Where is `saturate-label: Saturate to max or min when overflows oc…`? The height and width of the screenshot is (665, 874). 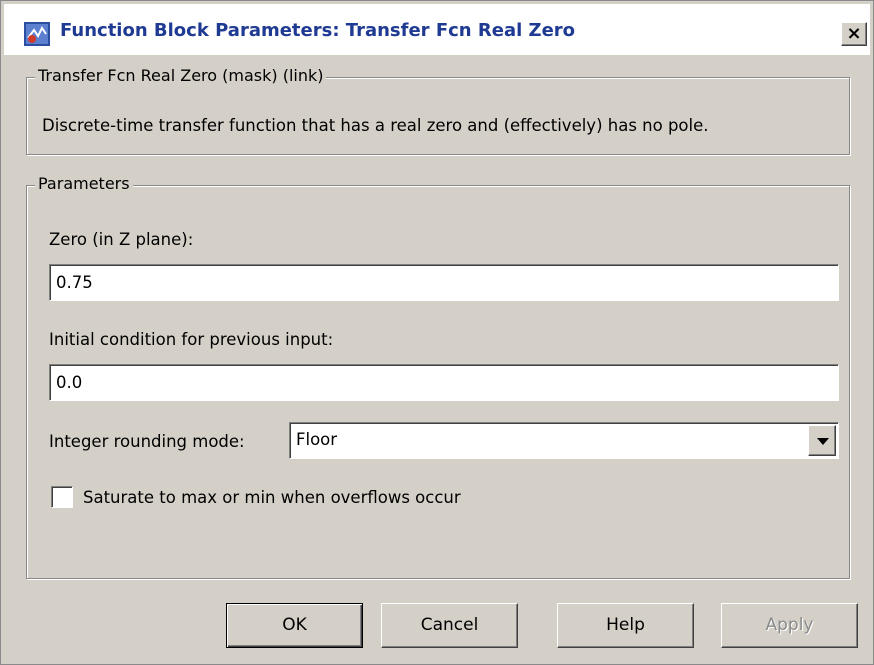
saturate-label: Saturate to max or min when overflows oc… is located at coordinates (272, 497).